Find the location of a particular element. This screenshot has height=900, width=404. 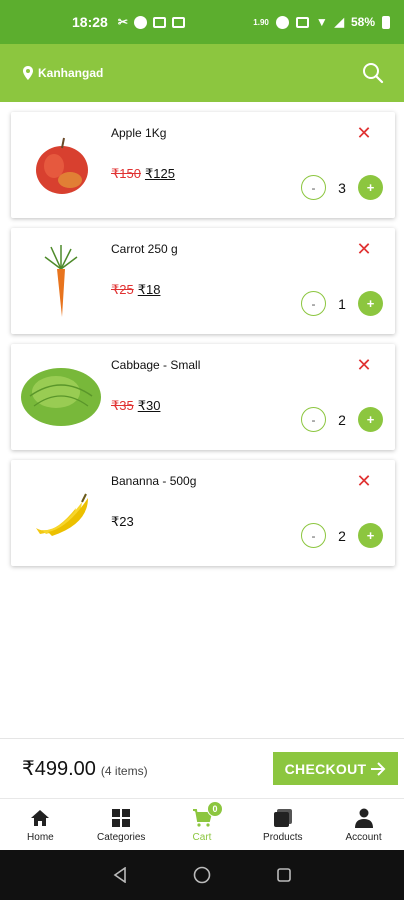

search-icon is located at coordinates (373, 73).